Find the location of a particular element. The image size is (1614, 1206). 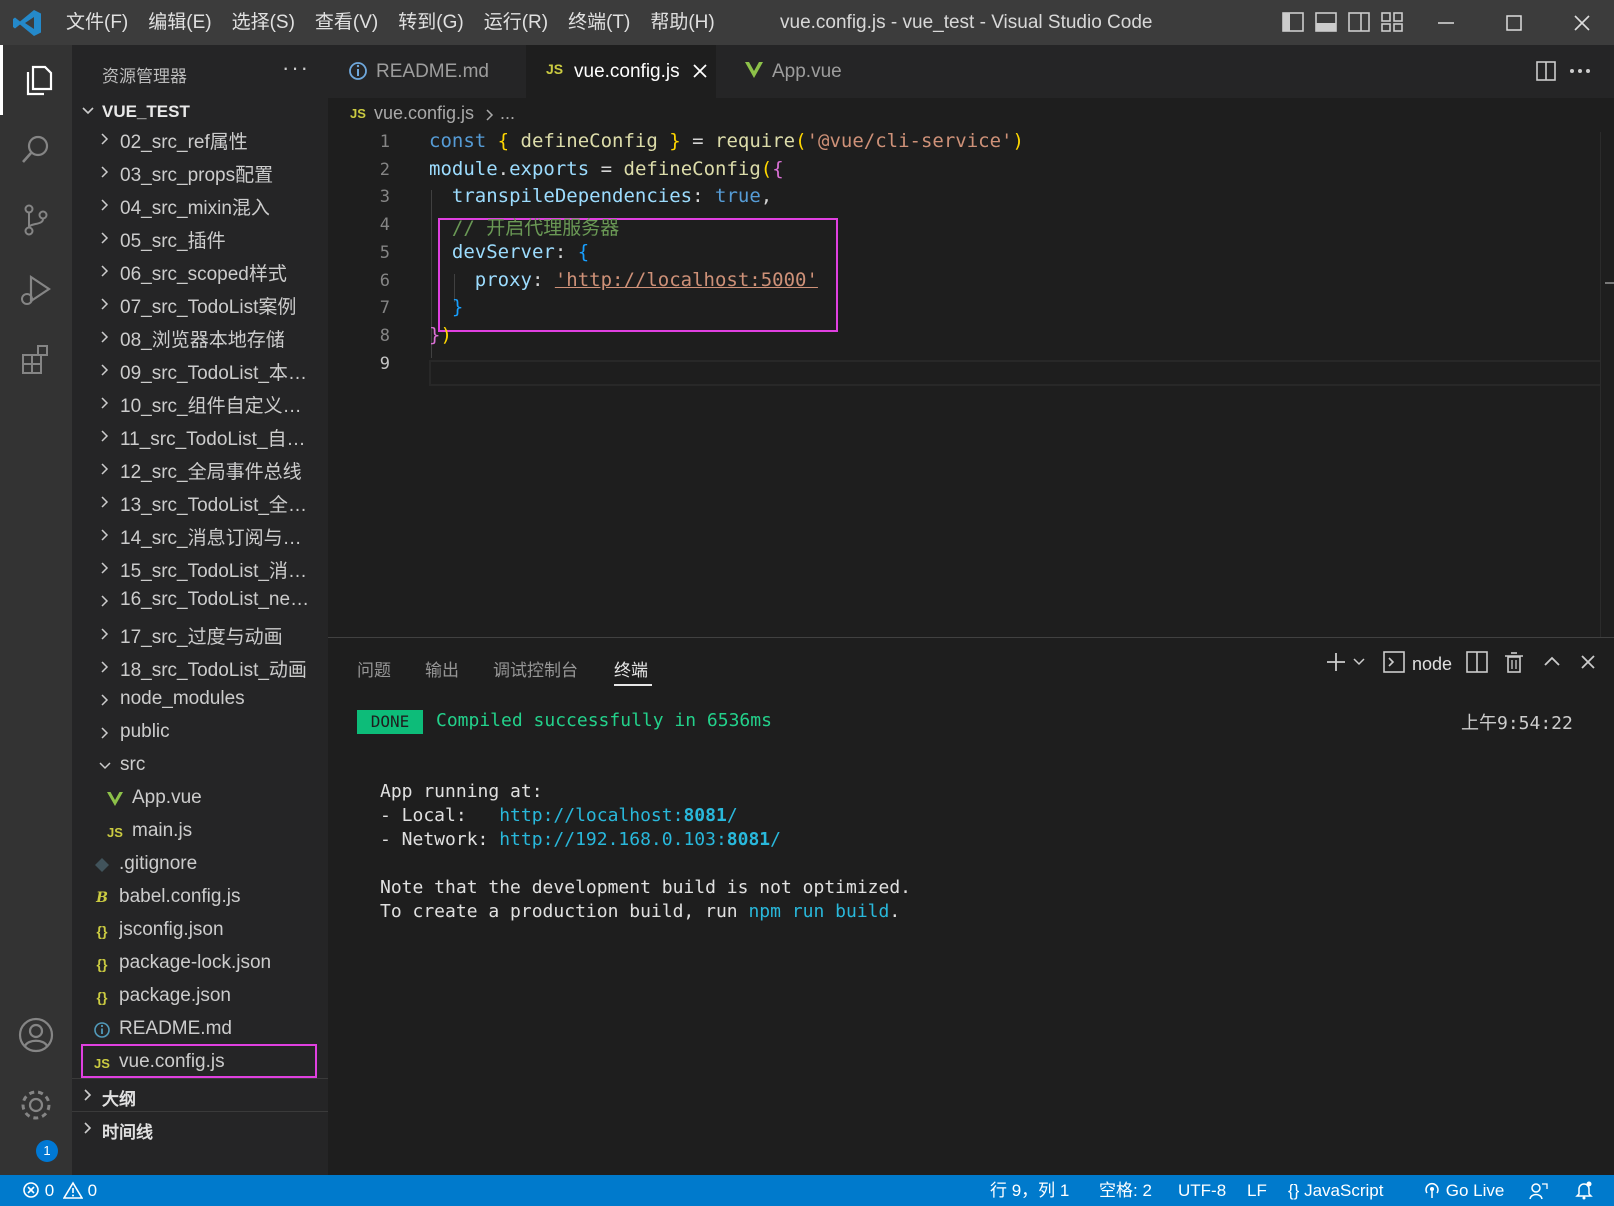

code-line: }) is located at coordinates (440, 335).